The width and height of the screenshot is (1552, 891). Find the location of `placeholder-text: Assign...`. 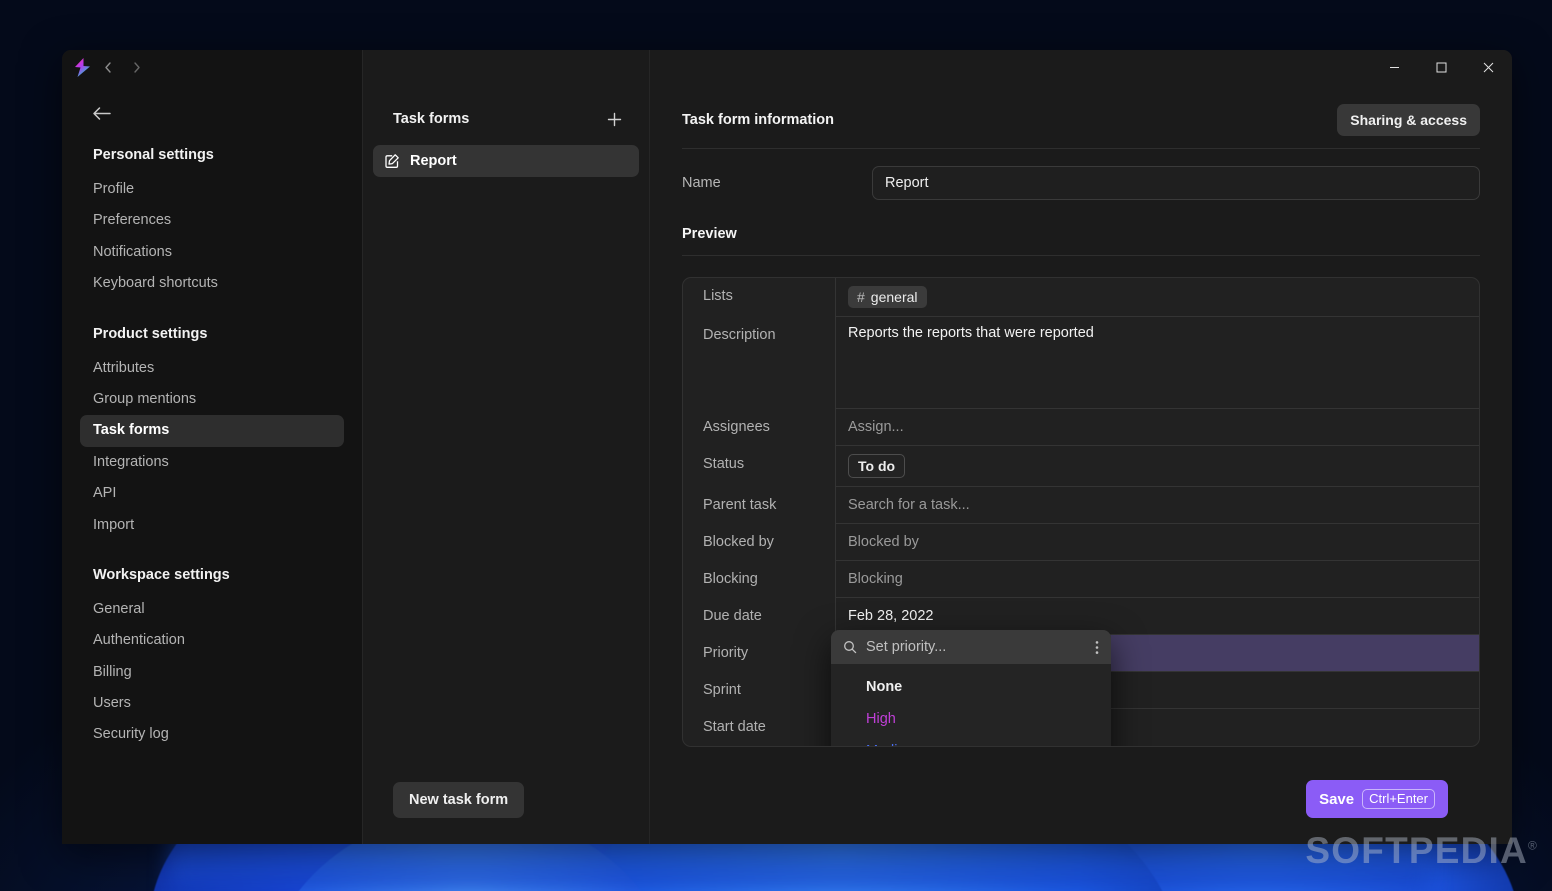

placeholder-text: Assign... is located at coordinates (876, 427).